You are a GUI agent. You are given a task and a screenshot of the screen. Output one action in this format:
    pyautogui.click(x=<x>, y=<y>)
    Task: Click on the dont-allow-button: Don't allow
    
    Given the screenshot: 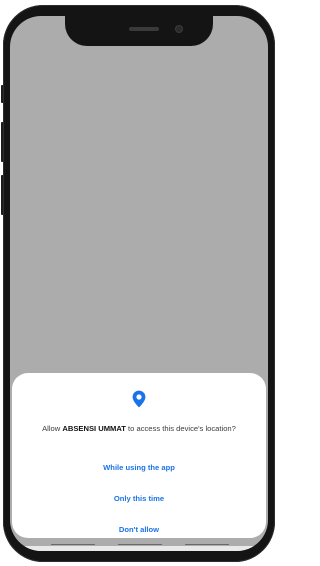 What is the action you would take?
    pyautogui.click(x=139, y=530)
    